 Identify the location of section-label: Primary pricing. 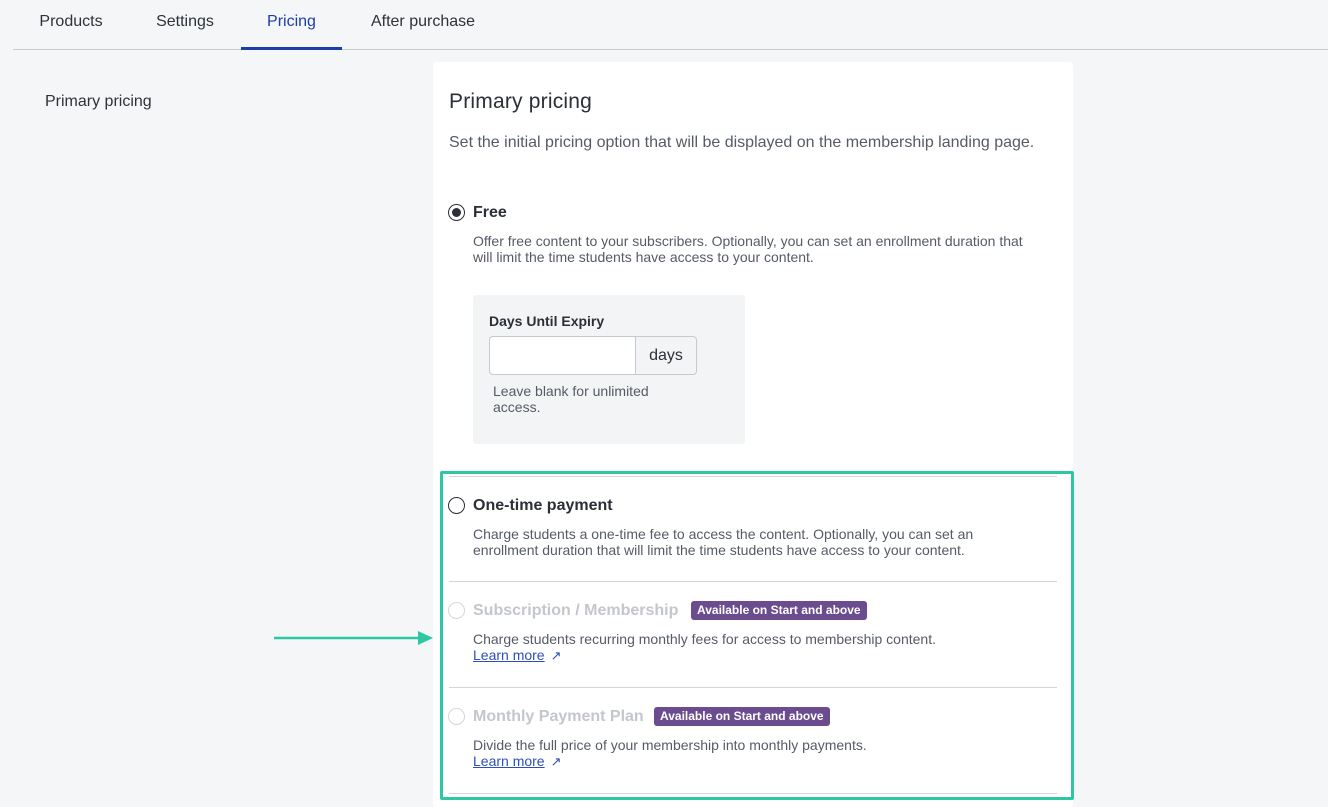
(98, 101).